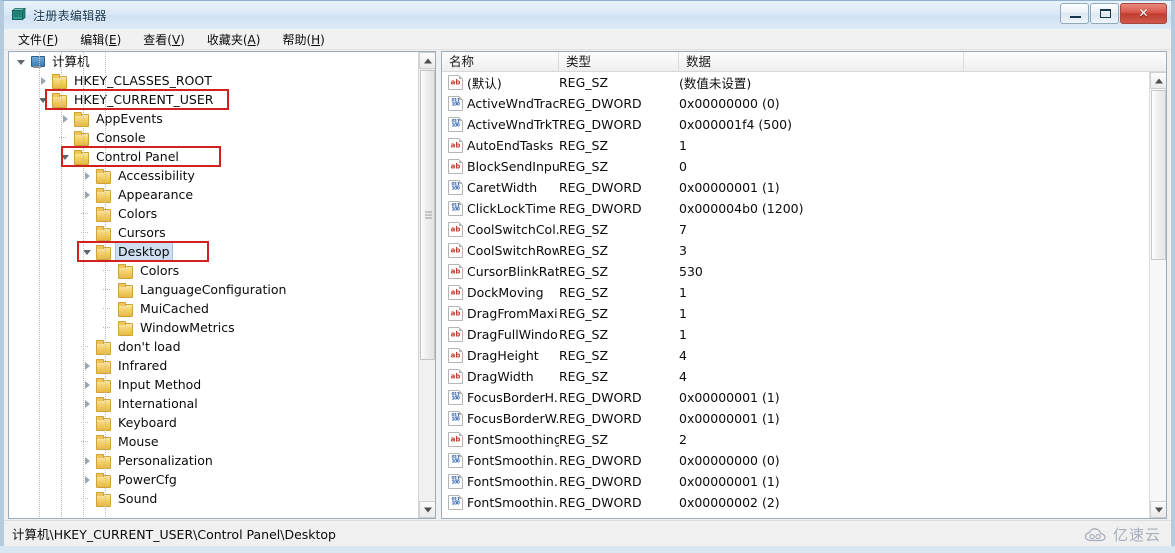 This screenshot has width=1175, height=553. I want to click on tree-item-windowmetrics: WindowMetrics, so click(213, 327).